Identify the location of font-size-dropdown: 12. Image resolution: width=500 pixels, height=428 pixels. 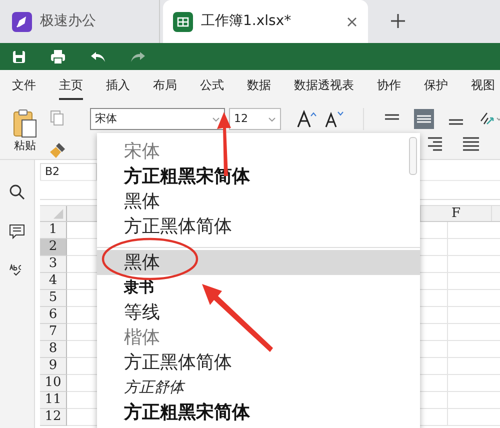
(255, 119).